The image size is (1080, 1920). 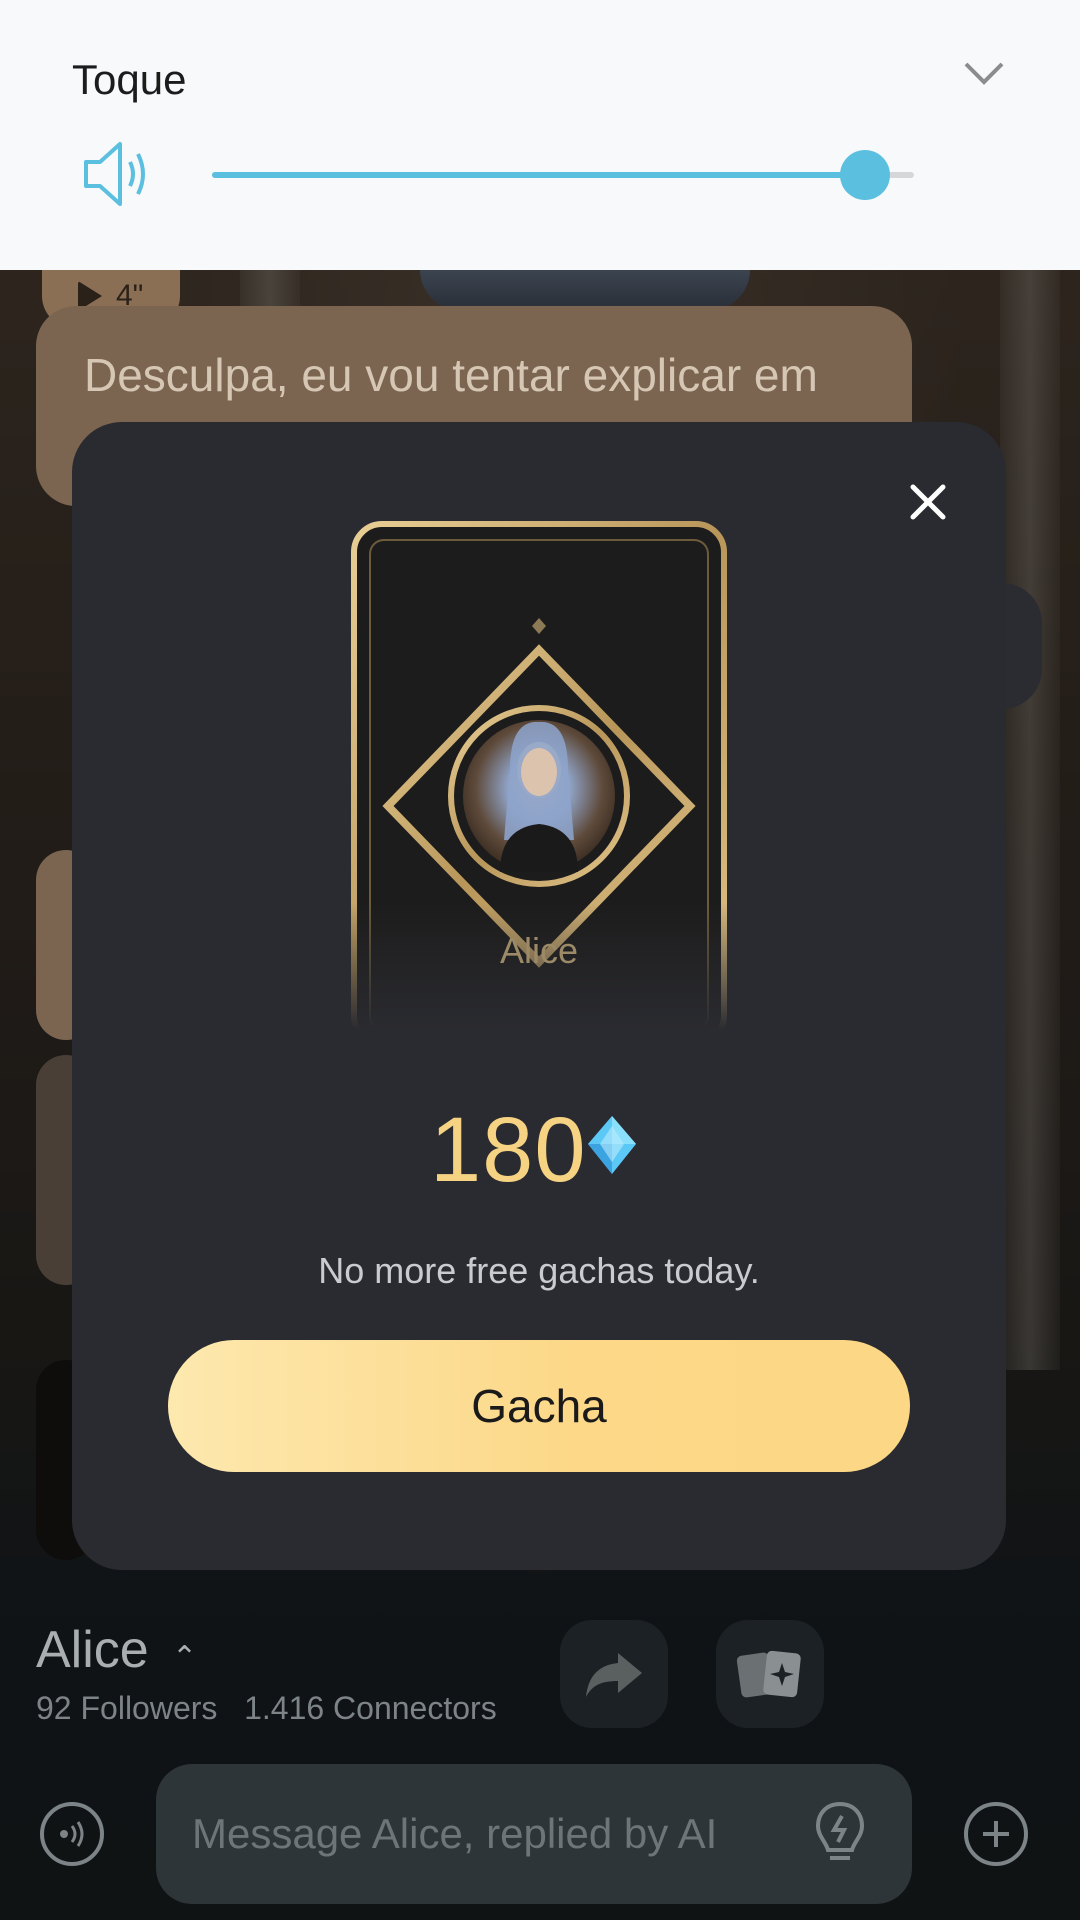 I want to click on cards-button, so click(x=770, y=1674).